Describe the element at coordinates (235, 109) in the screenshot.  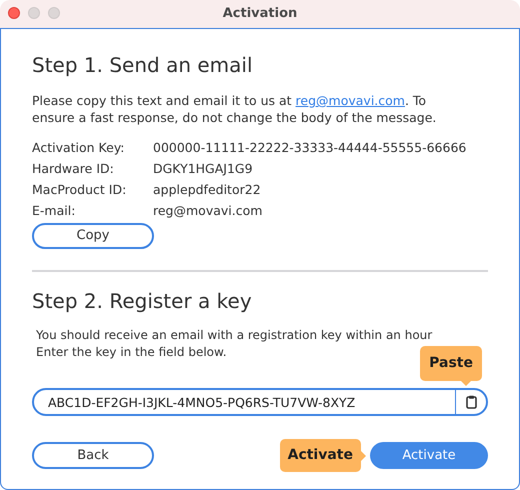
I see `instructions-text: Please copy this text and email it to us at reg@movavi.com. To ensure a fast response, do not change the body of the message.` at that location.